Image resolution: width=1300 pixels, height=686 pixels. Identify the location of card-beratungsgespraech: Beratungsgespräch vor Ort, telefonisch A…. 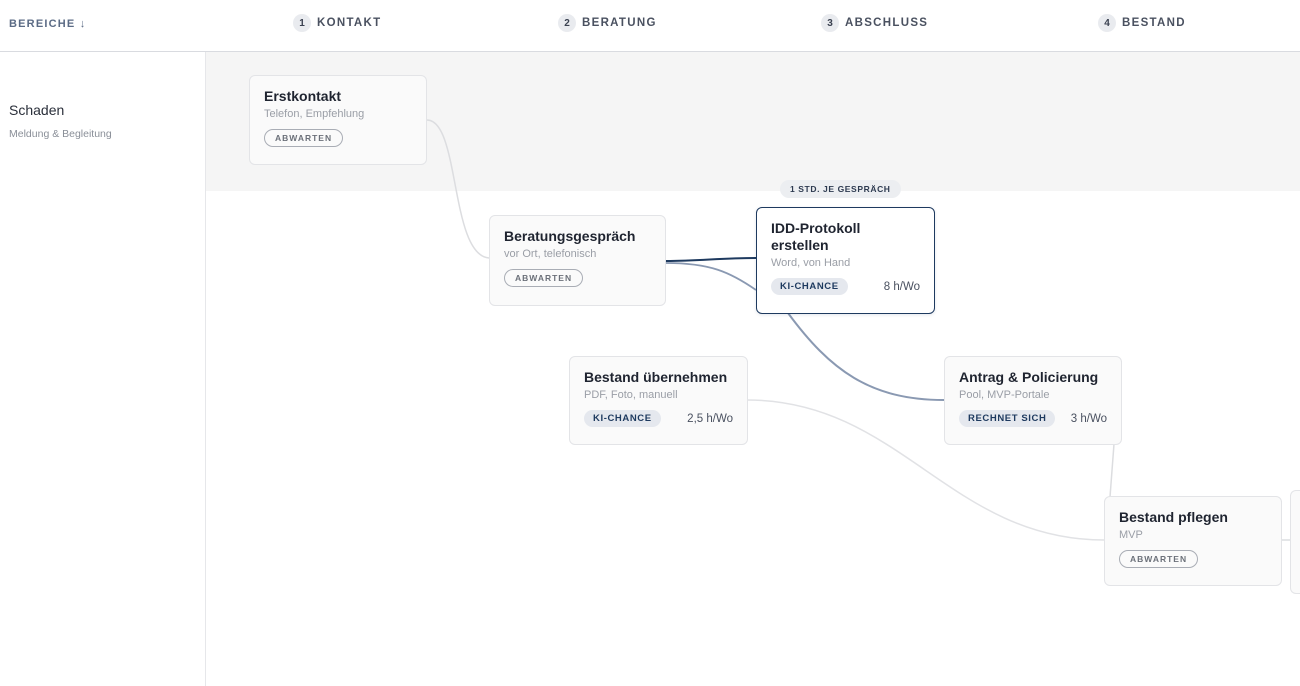
(577, 260).